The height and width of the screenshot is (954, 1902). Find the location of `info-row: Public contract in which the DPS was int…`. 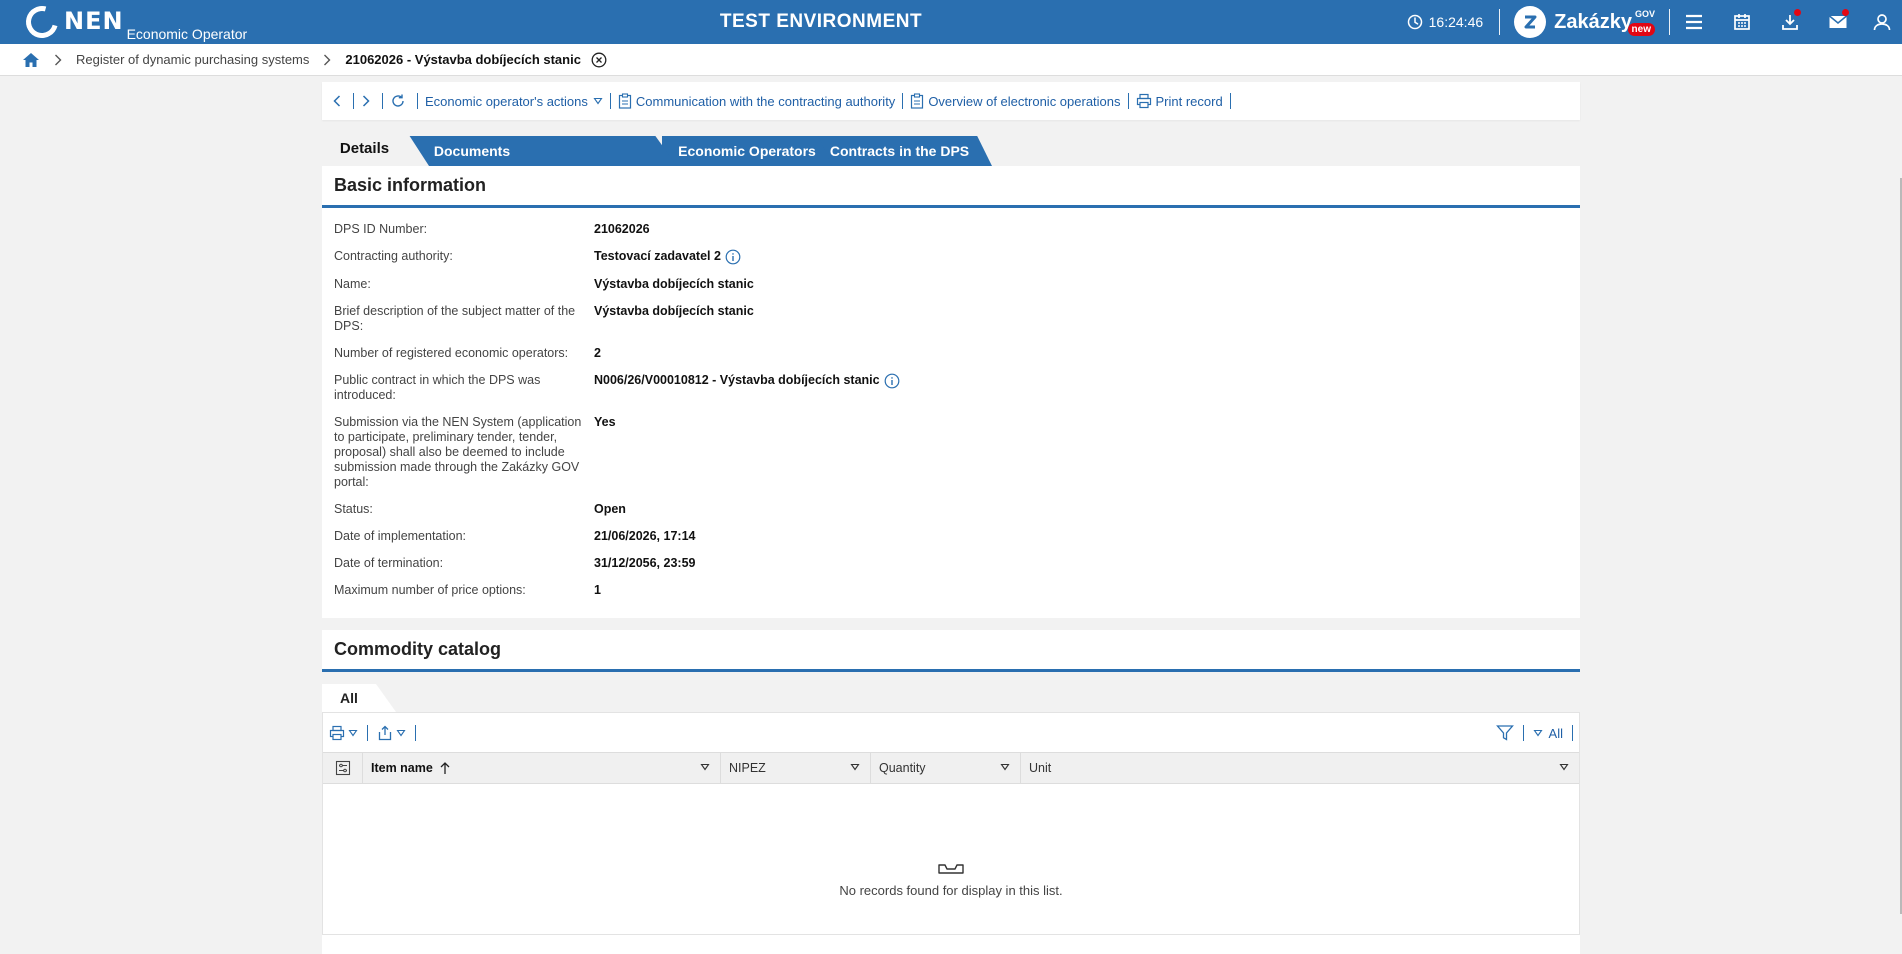

info-row: Public contract in which the DPS was int… is located at coordinates (951, 388).